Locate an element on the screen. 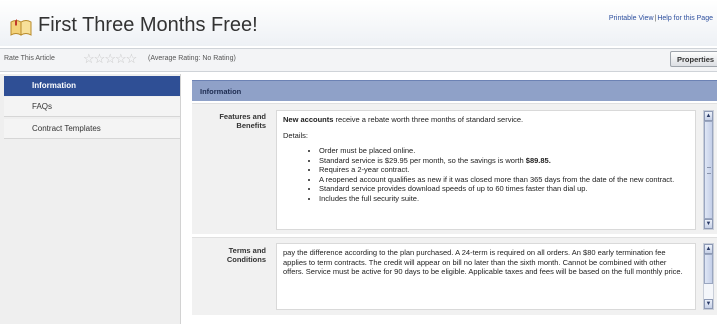 This screenshot has width=717, height=324. header-links: Printable View|Help for this Page is located at coordinates (661, 18).